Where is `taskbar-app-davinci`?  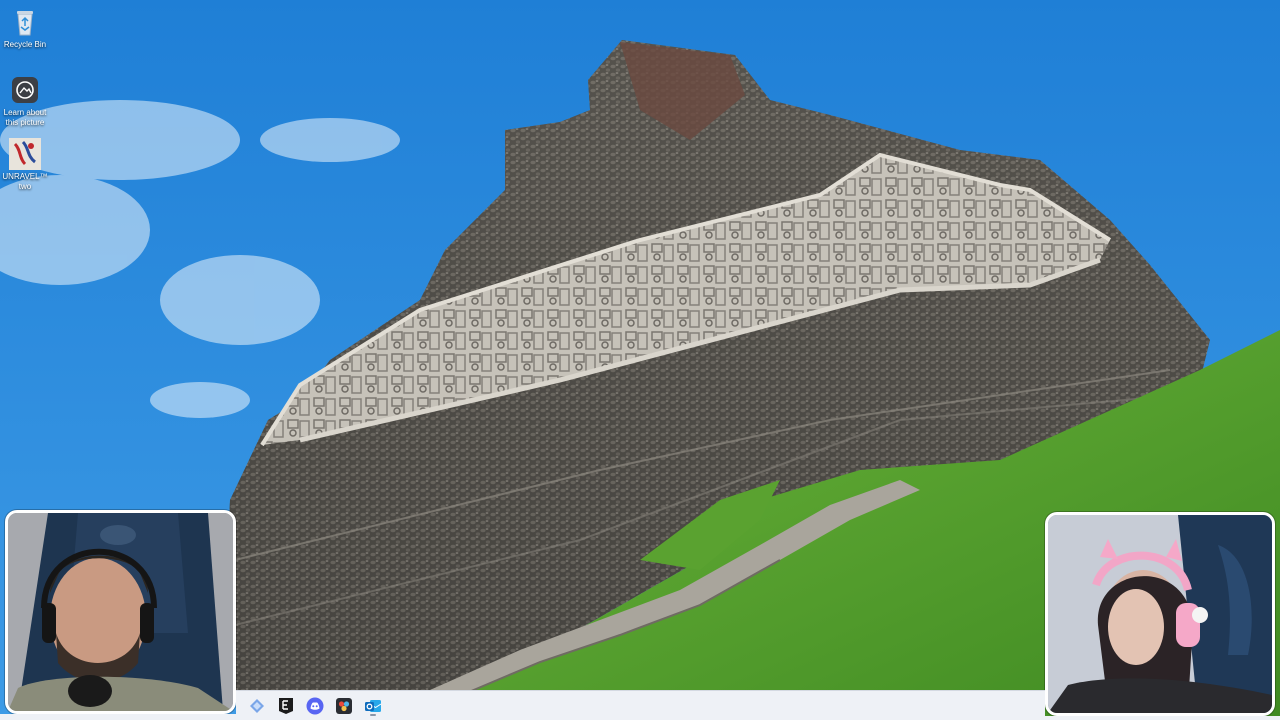 taskbar-app-davinci is located at coordinates (344, 706).